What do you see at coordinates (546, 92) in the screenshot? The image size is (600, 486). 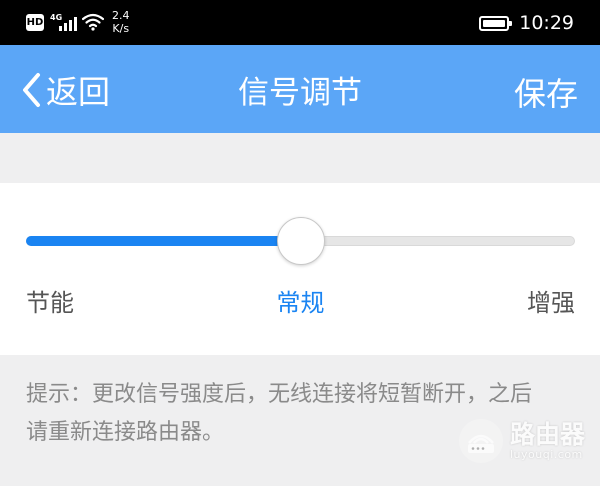 I see `save-button: 保存` at bounding box center [546, 92].